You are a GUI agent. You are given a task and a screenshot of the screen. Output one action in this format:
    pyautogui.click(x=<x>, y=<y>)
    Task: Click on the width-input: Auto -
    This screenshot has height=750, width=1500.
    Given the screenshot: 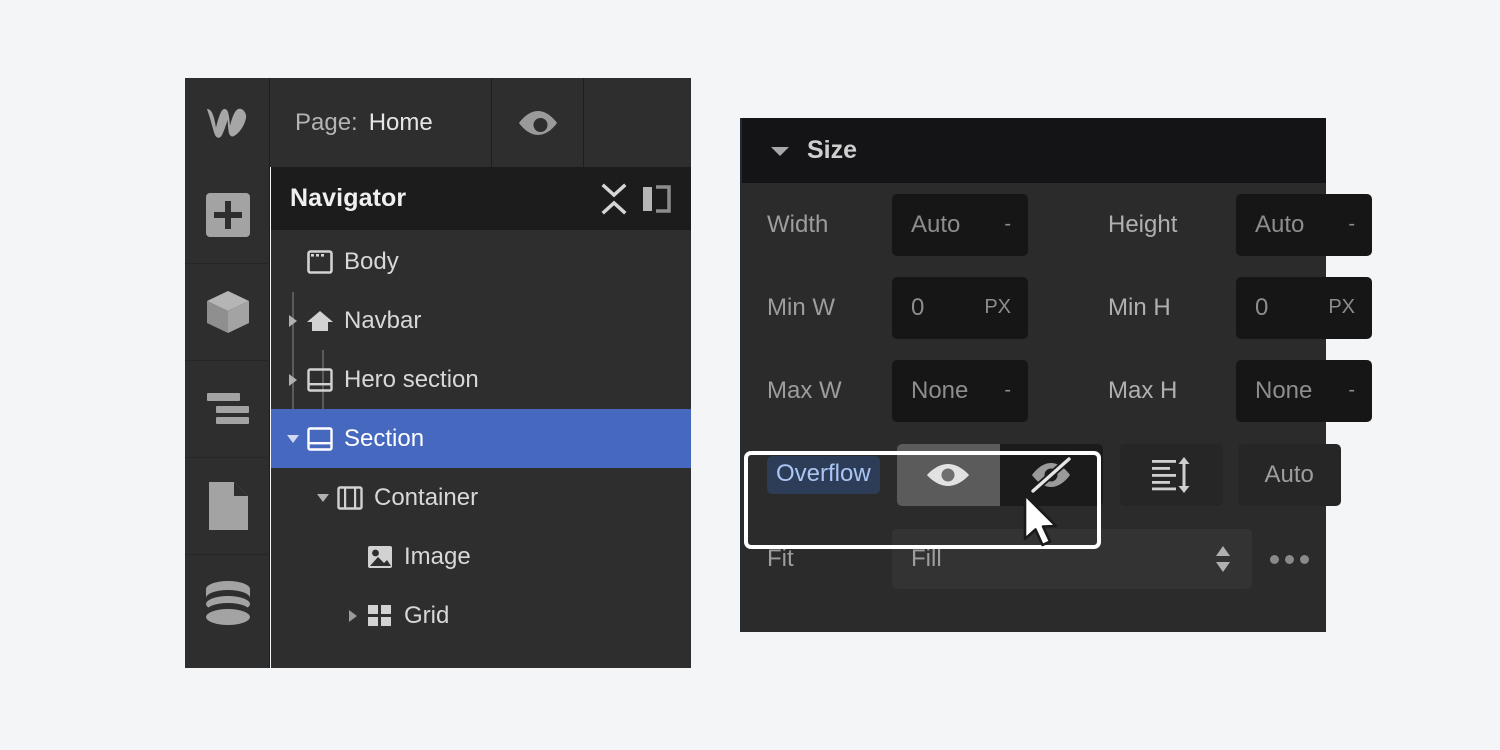 What is the action you would take?
    pyautogui.click(x=960, y=224)
    